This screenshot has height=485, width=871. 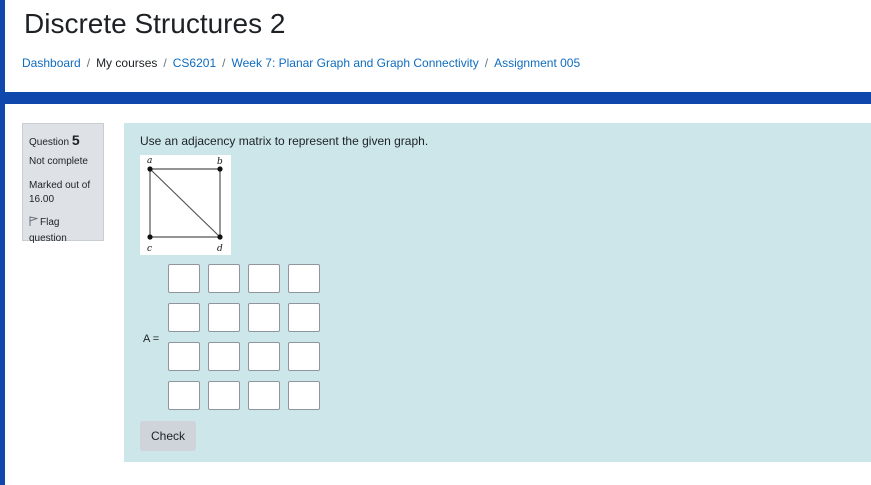 I want to click on flag-label-line2: question, so click(x=48, y=238).